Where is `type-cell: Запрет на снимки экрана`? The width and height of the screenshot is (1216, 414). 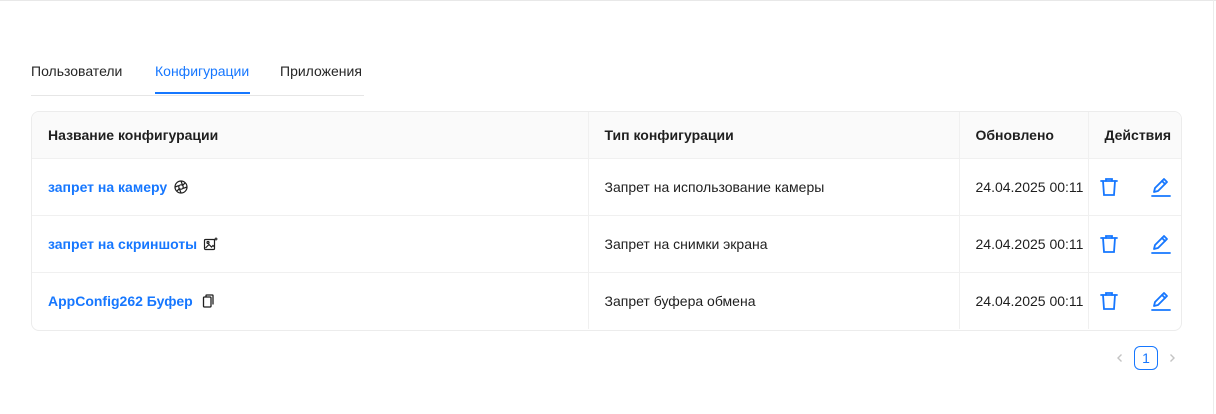
type-cell: Запрет на снимки экрана is located at coordinates (774, 244).